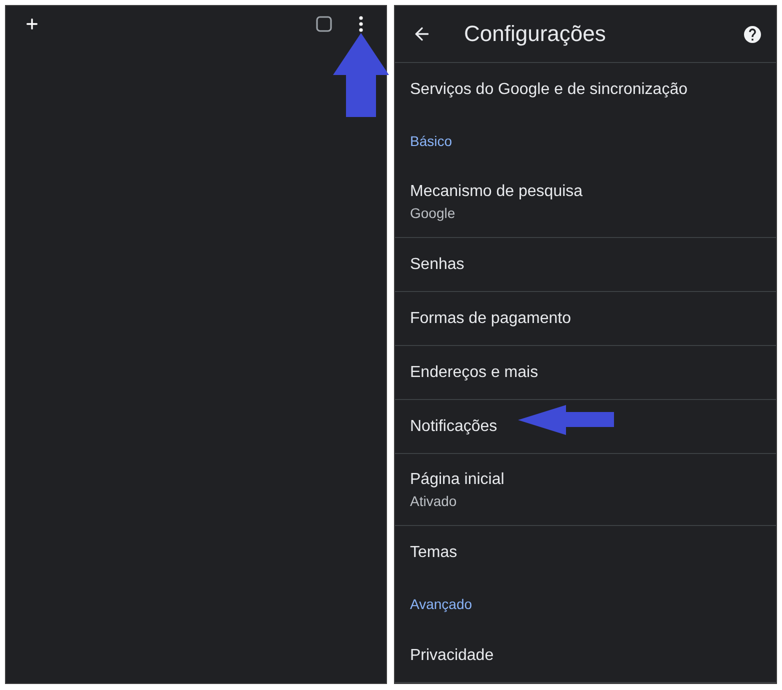 The width and height of the screenshot is (782, 690). Describe the element at coordinates (441, 604) in the screenshot. I see `section-header: Avançado` at that location.